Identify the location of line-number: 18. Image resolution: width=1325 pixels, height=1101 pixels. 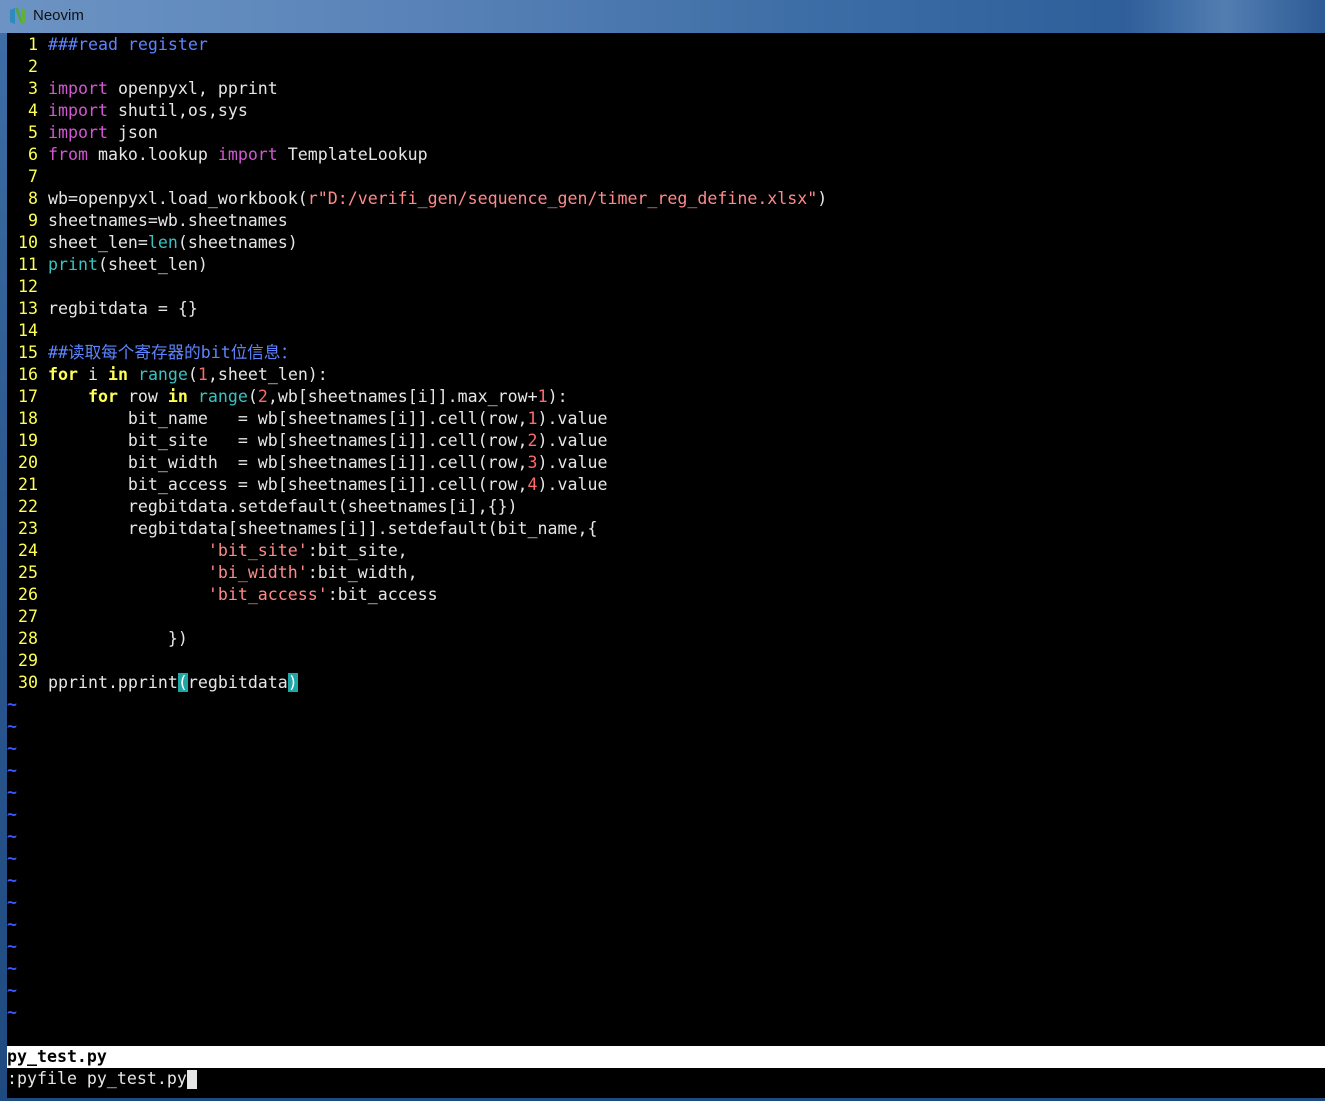
(28, 418).